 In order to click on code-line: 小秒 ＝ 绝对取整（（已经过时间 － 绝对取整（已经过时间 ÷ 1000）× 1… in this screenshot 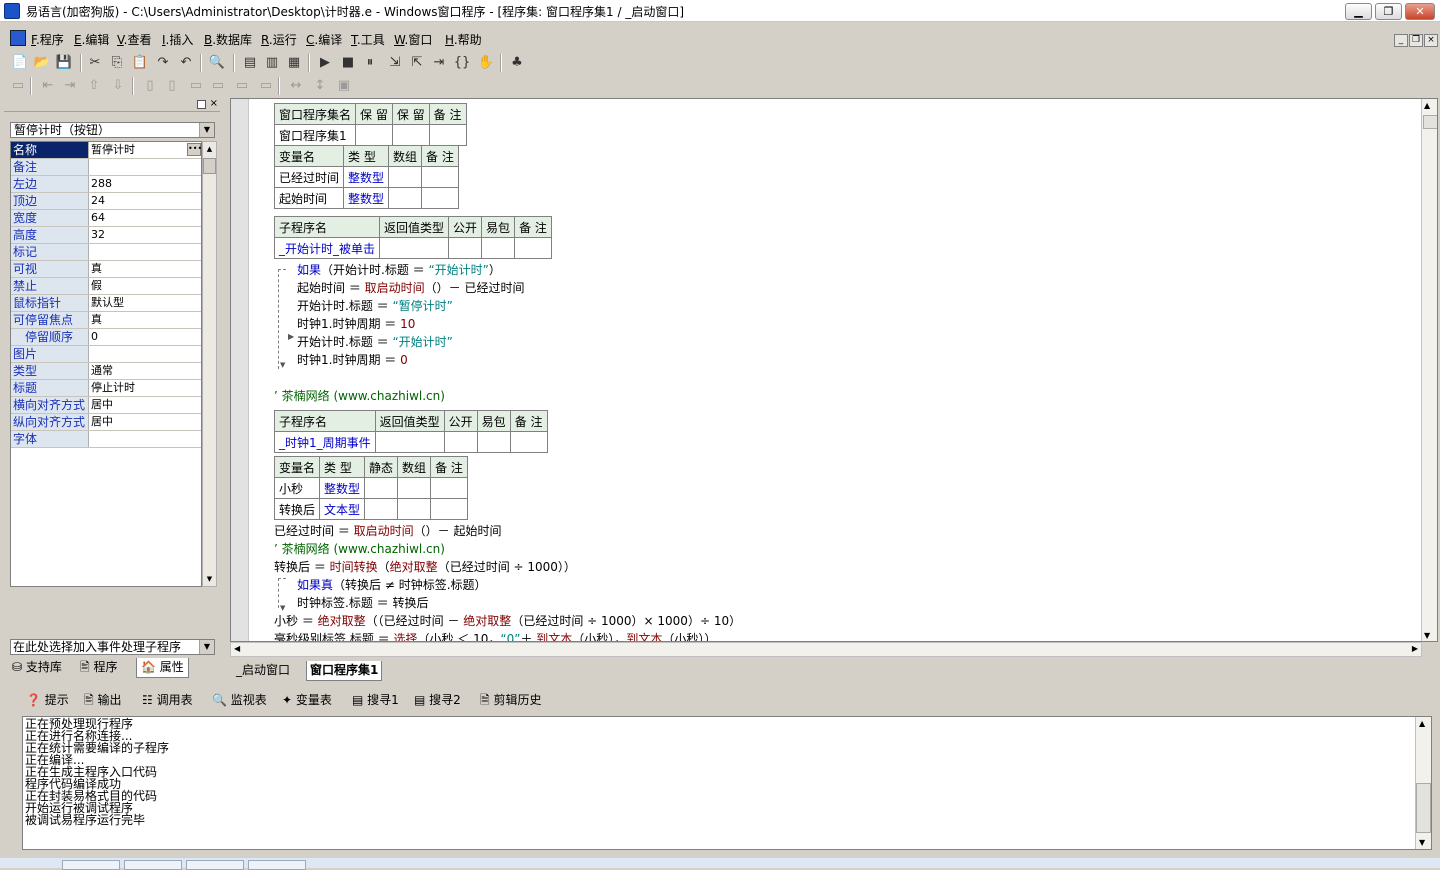, I will do `click(507, 620)`.